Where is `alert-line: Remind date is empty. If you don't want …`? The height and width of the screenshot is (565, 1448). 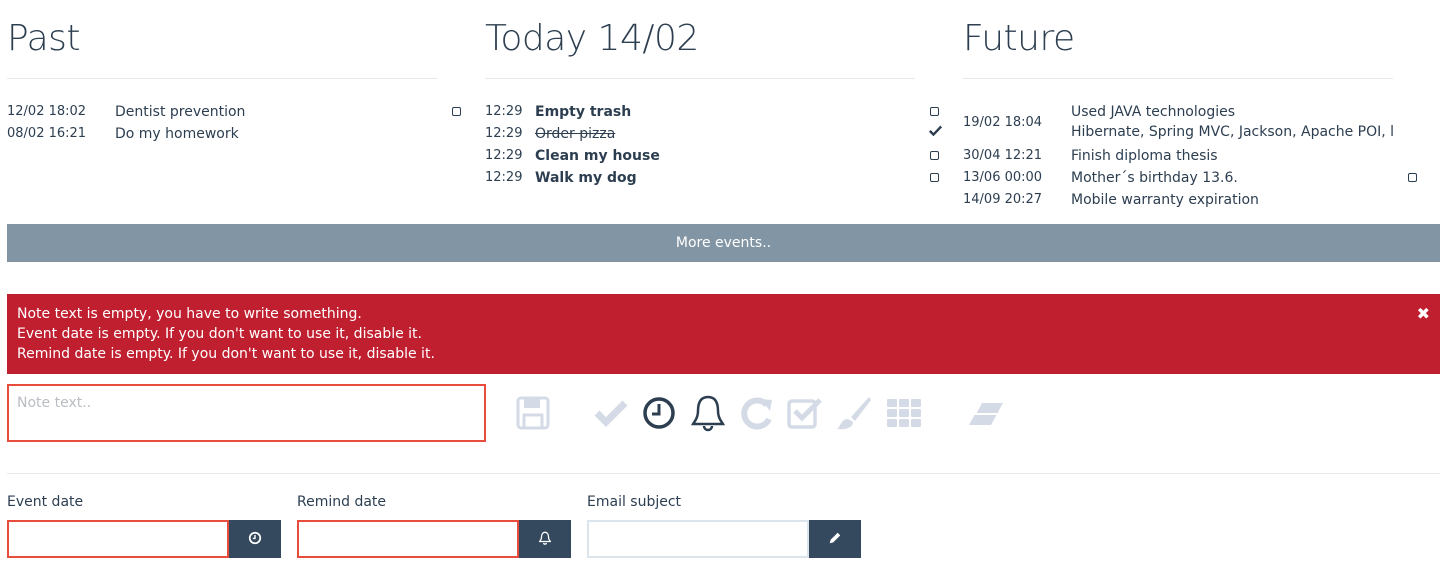
alert-line: Remind date is empty. If you don't want … is located at coordinates (226, 354).